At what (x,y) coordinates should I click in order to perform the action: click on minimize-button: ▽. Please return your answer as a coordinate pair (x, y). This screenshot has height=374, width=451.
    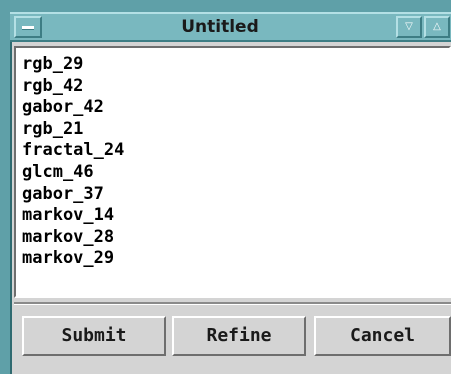
    Looking at the image, I should click on (409, 27).